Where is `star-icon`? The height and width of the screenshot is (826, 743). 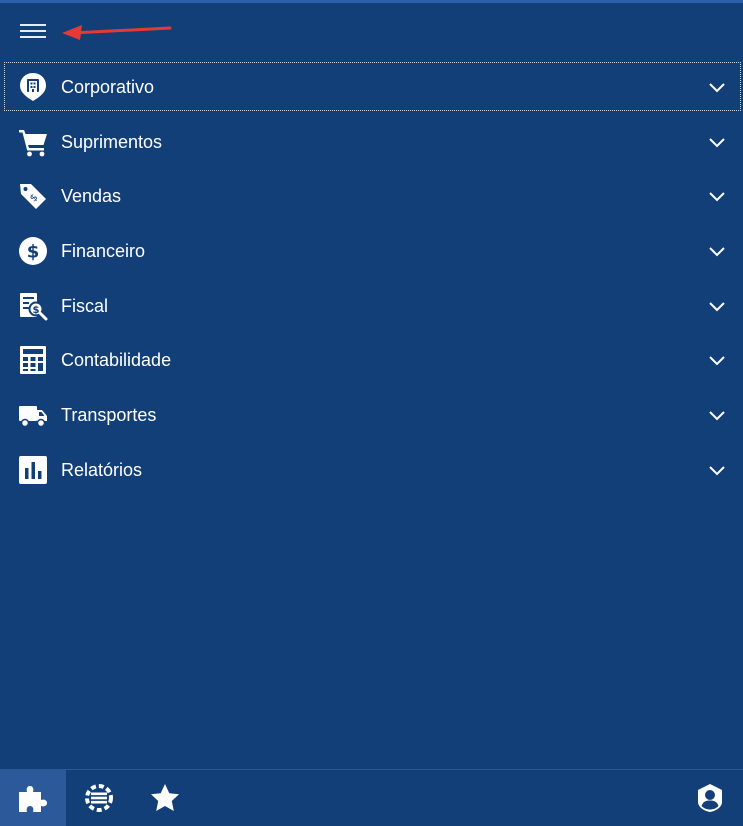
star-icon is located at coordinates (165, 797).